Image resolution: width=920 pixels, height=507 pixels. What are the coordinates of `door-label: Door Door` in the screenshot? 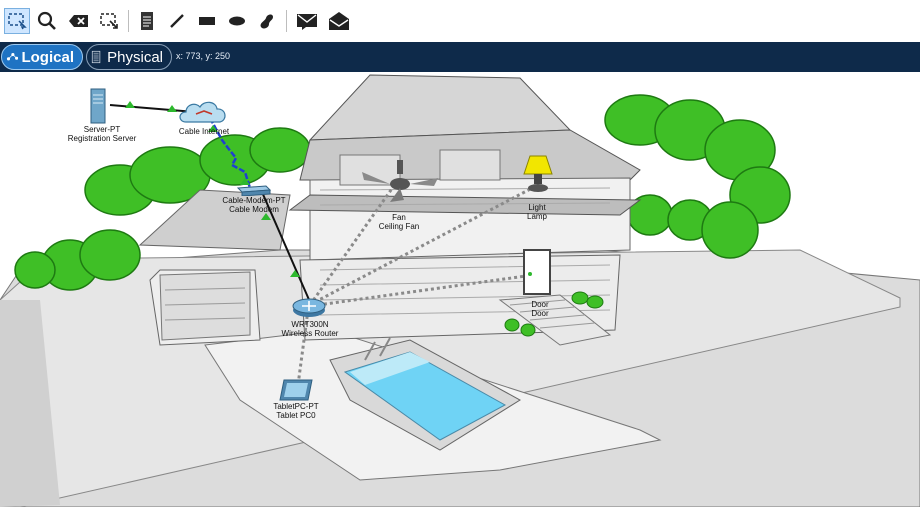 It's located at (540, 309).